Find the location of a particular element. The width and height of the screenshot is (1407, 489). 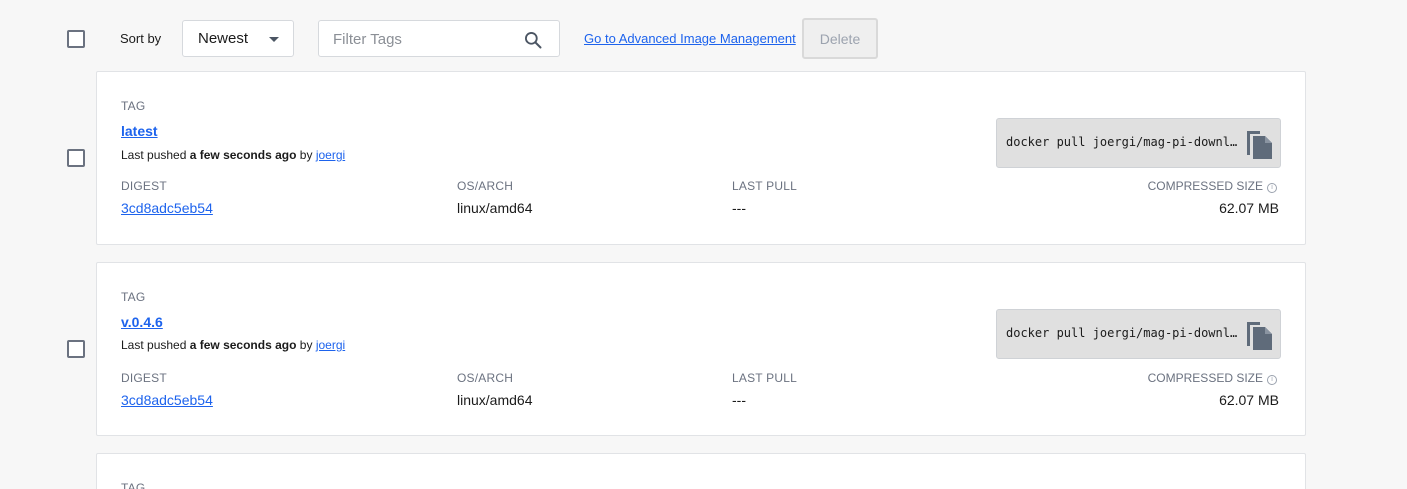

filter-tags-input is located at coordinates (423, 39).